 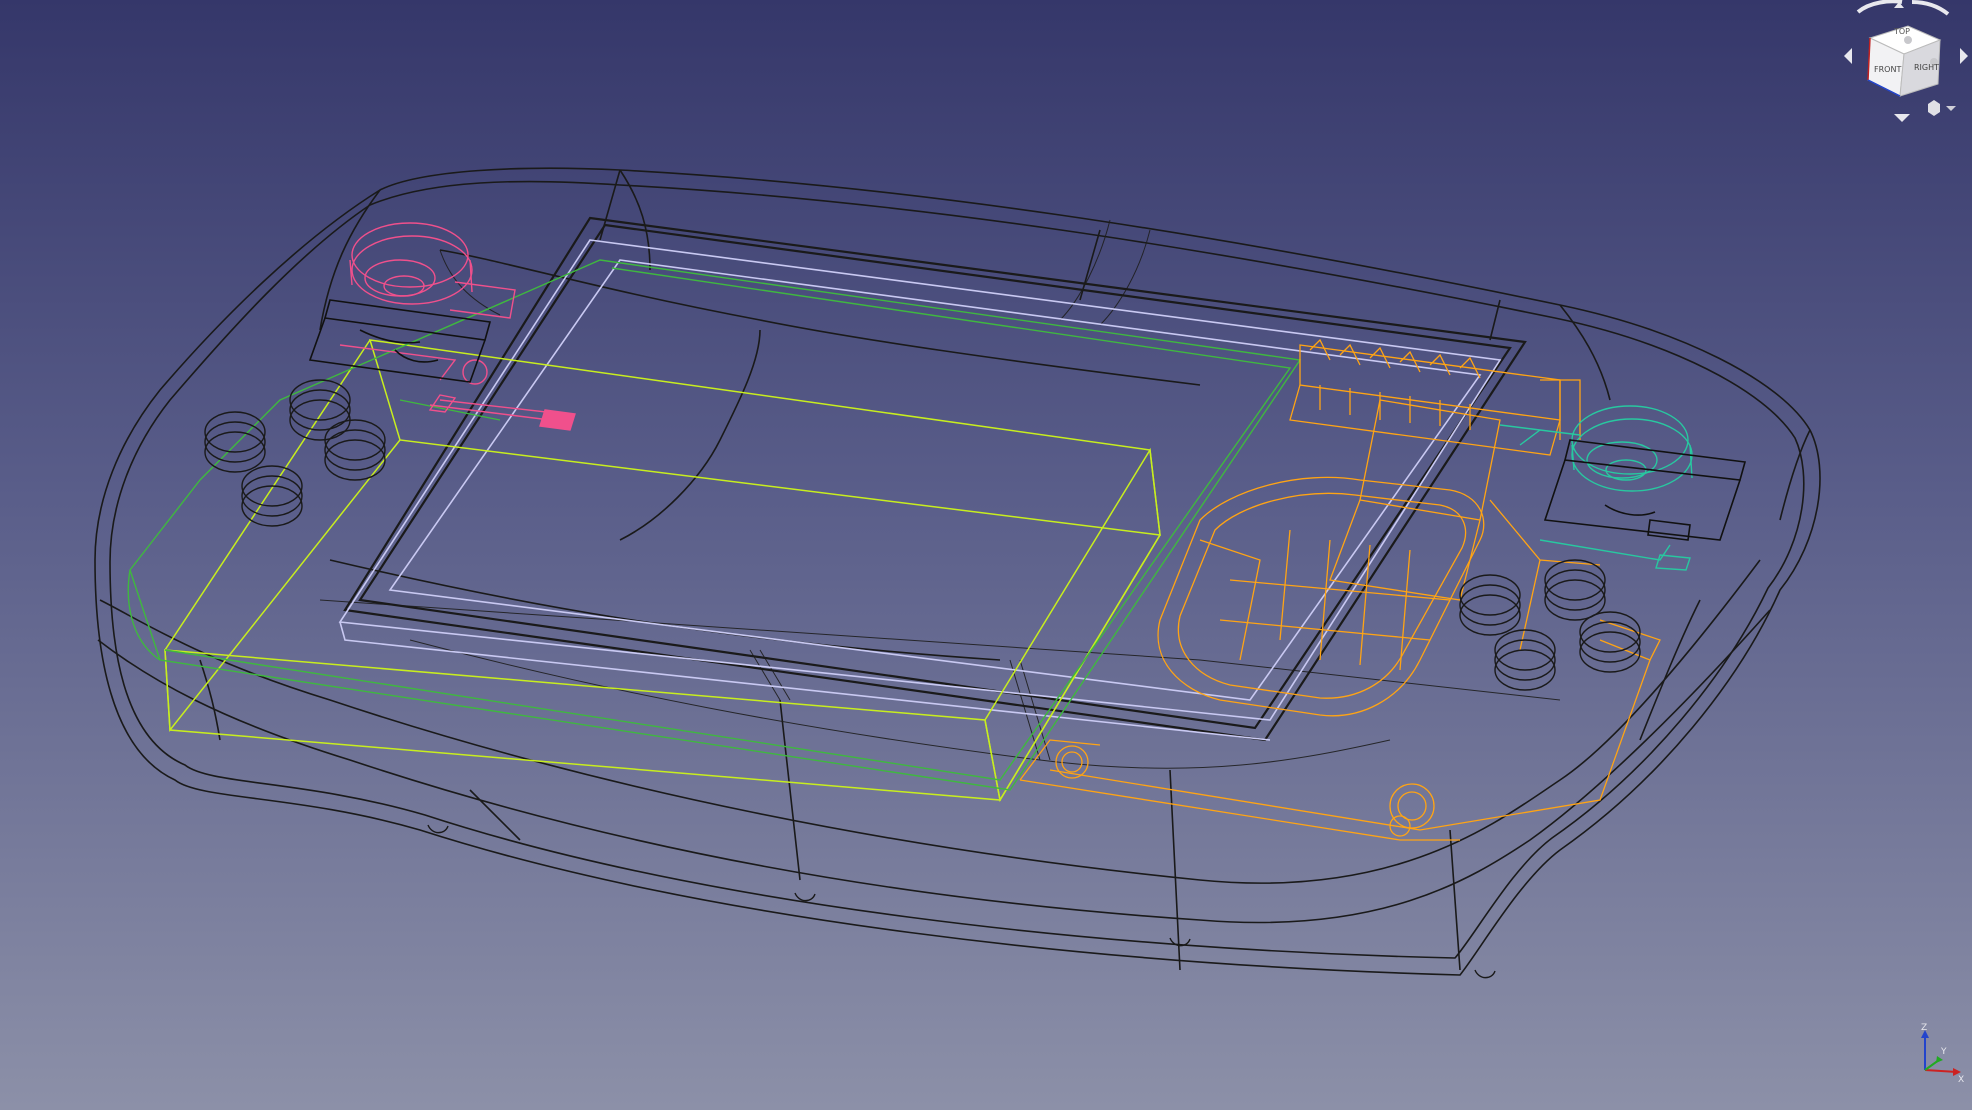 I want to click on cube-menu-icon, so click(x=1942, y=108).